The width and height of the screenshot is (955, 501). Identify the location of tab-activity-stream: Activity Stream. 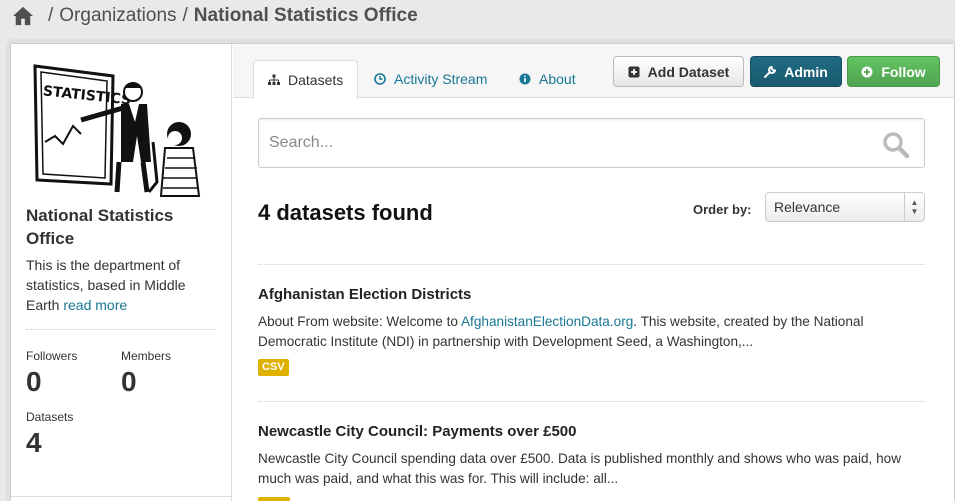
(430, 79).